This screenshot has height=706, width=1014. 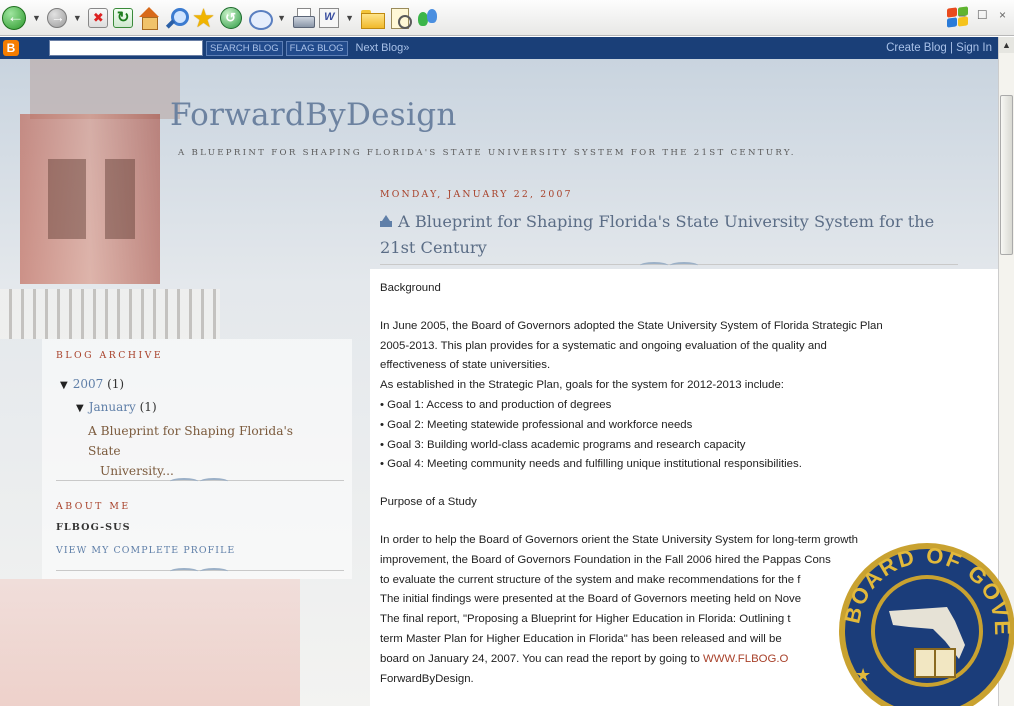 What do you see at coordinates (77, 18) in the screenshot?
I see `forward-dropdown-icon: ▼` at bounding box center [77, 18].